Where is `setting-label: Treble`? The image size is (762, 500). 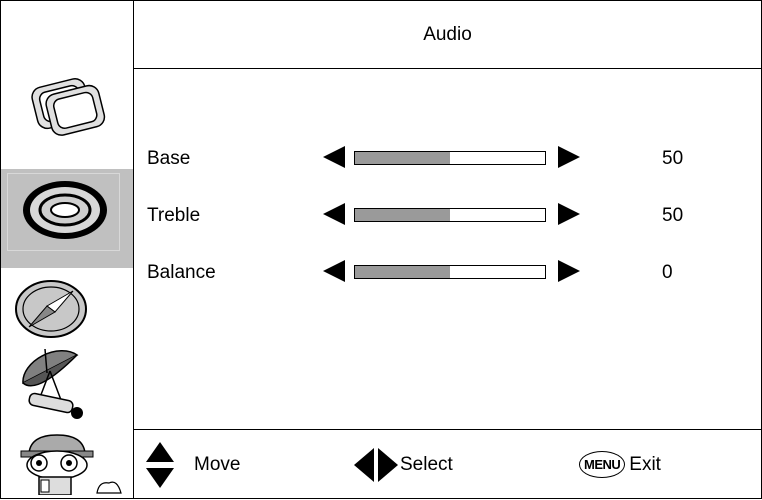 setting-label: Treble is located at coordinates (174, 215).